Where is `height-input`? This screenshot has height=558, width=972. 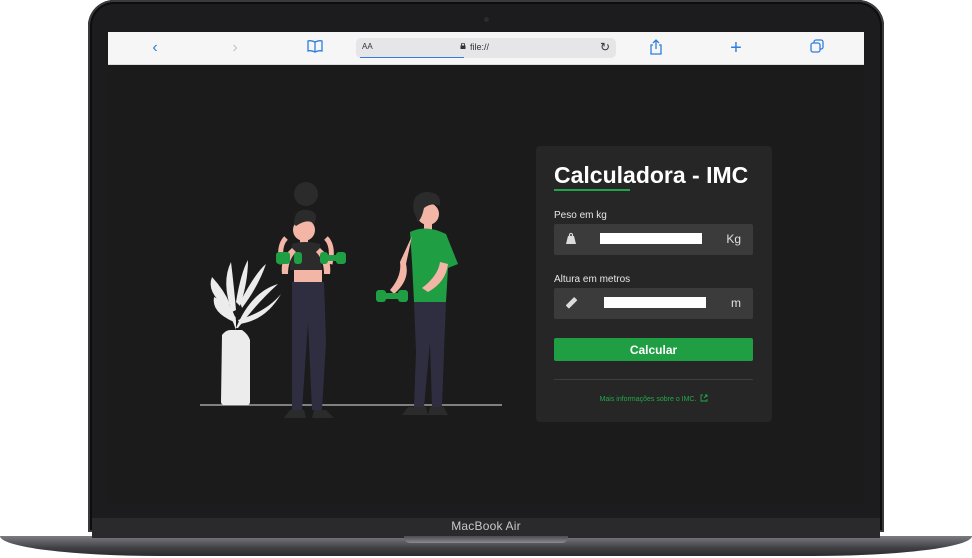 height-input is located at coordinates (655, 302).